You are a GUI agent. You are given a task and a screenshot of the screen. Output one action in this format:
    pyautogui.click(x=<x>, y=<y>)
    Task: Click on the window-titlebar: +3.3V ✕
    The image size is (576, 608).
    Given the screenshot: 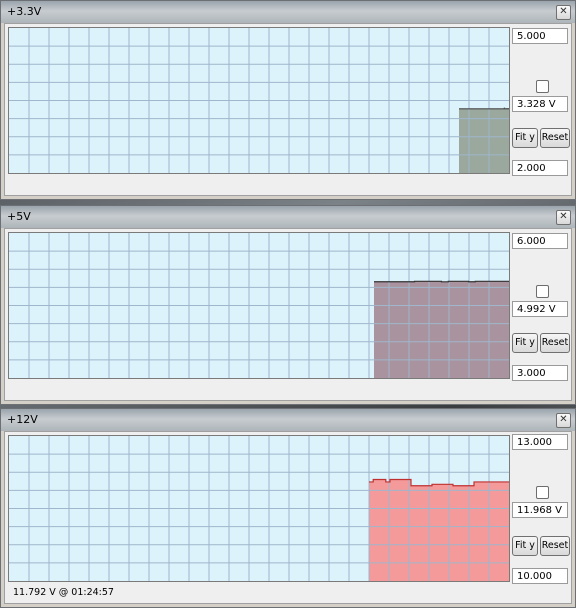 What is the action you would take?
    pyautogui.click(x=288, y=12)
    